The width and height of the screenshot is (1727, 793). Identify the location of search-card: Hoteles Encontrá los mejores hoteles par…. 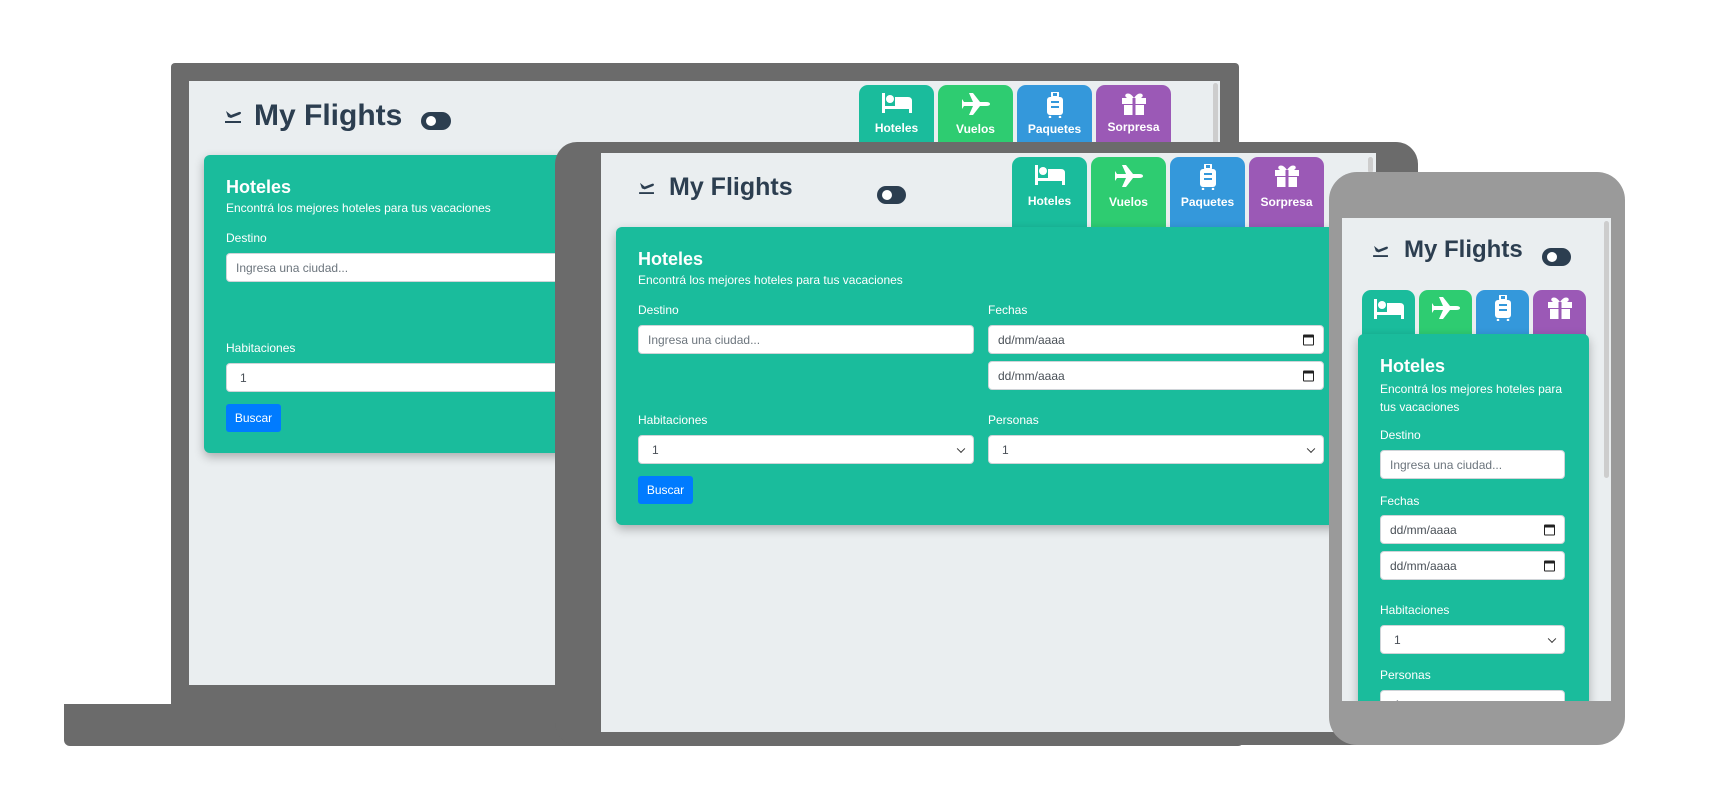
(1473, 517).